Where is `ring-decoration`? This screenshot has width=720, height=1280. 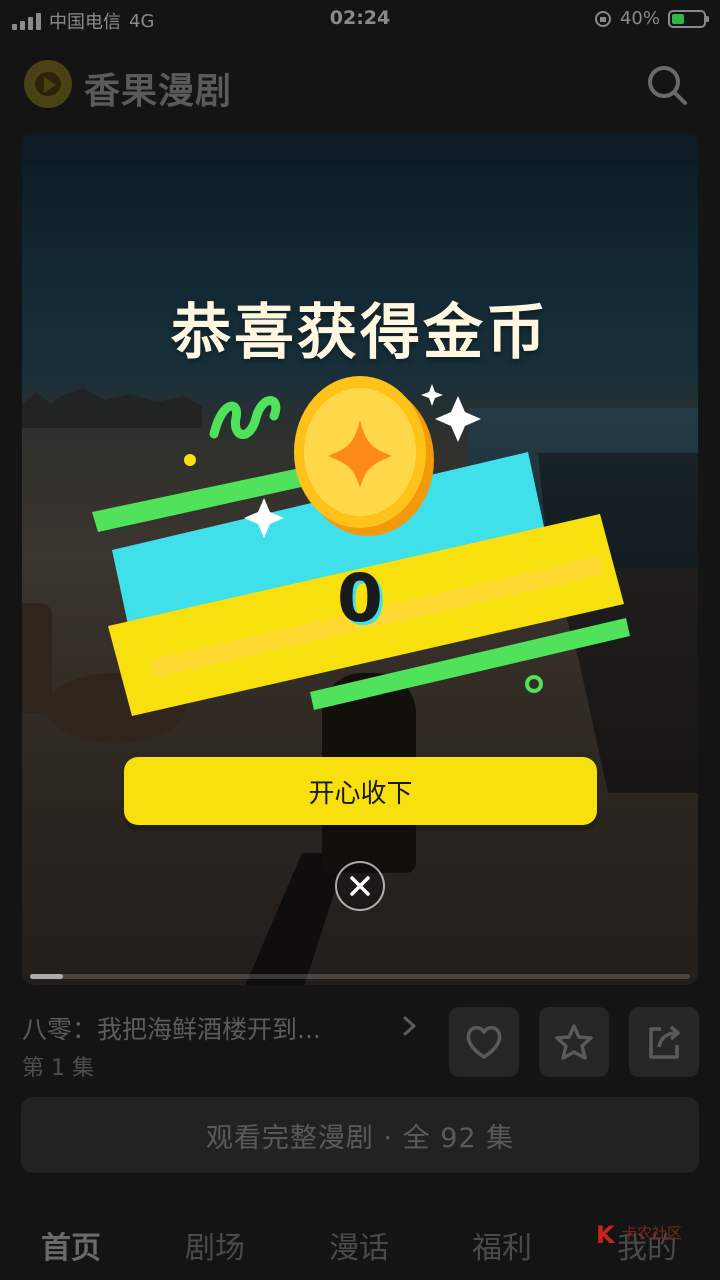
ring-decoration is located at coordinates (534, 684).